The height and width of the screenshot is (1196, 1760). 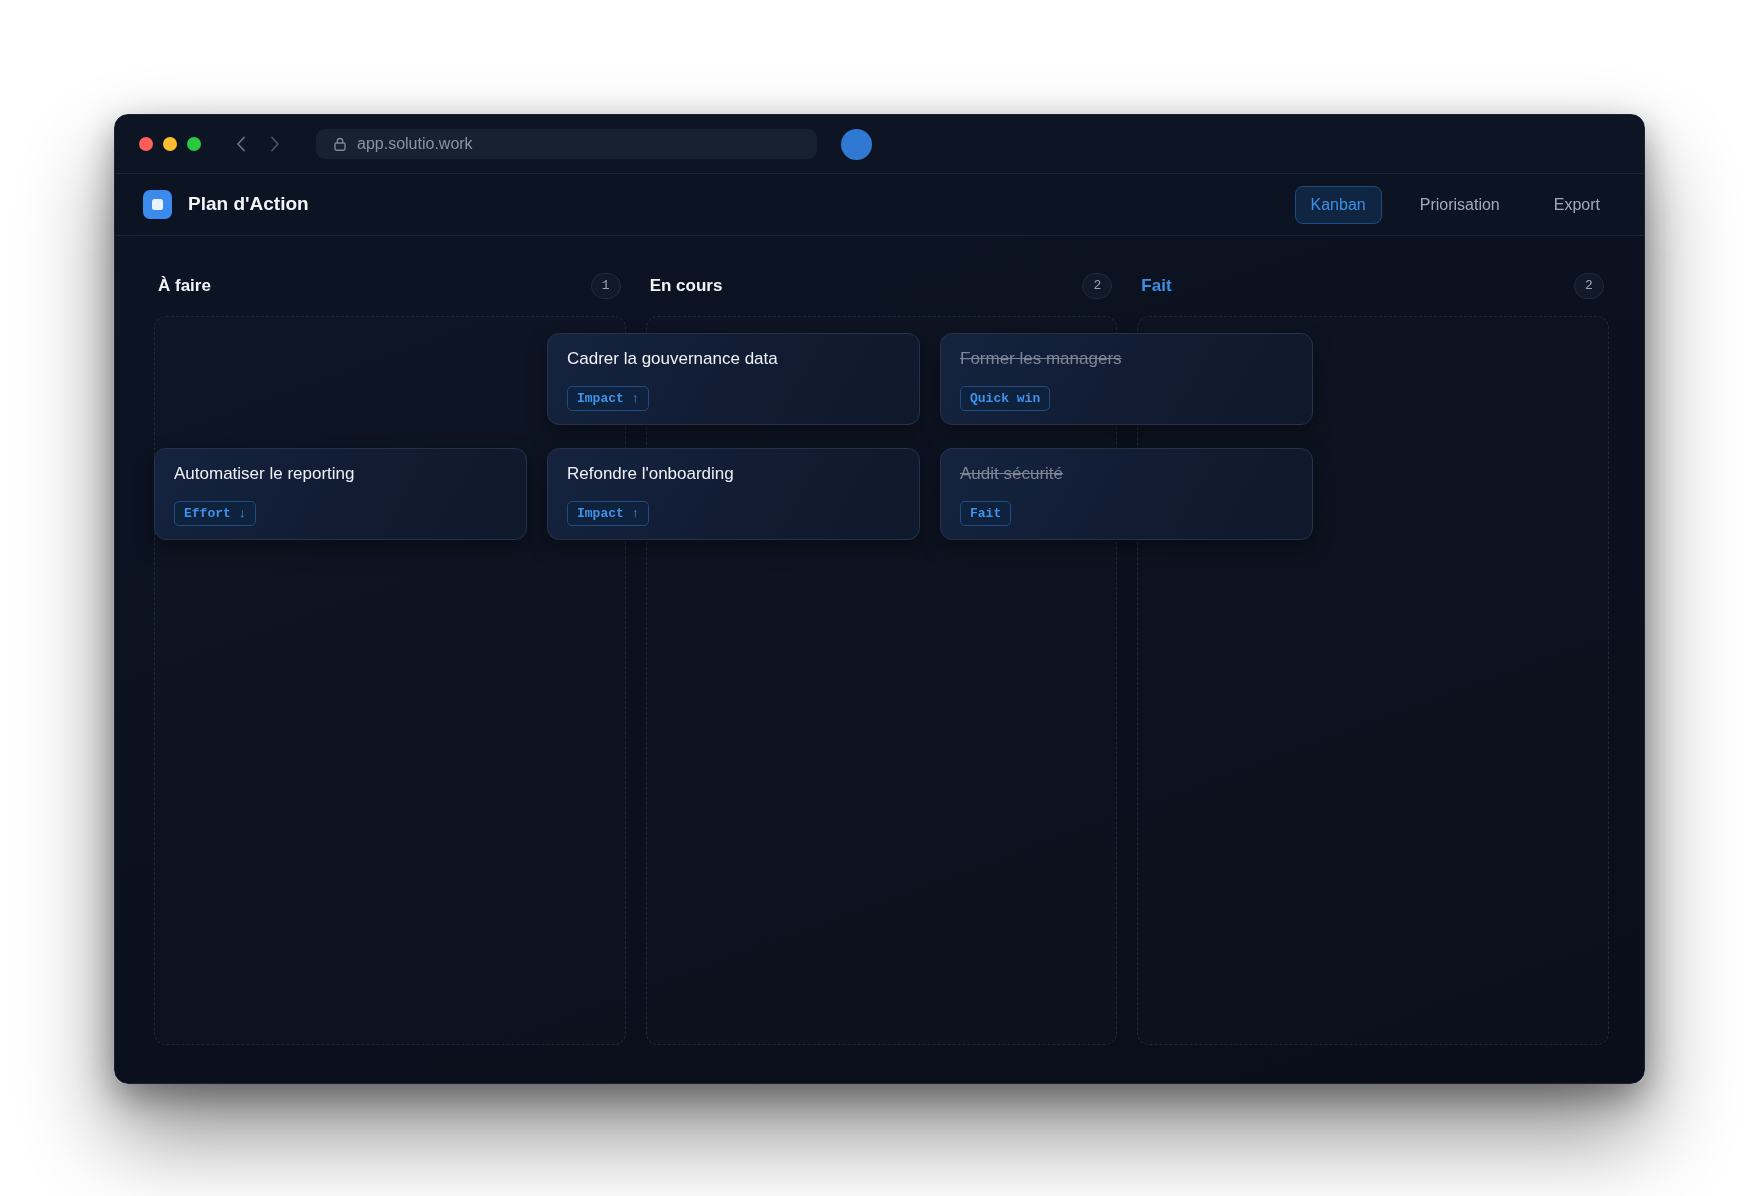 I want to click on column-title: En cours, so click(x=686, y=286).